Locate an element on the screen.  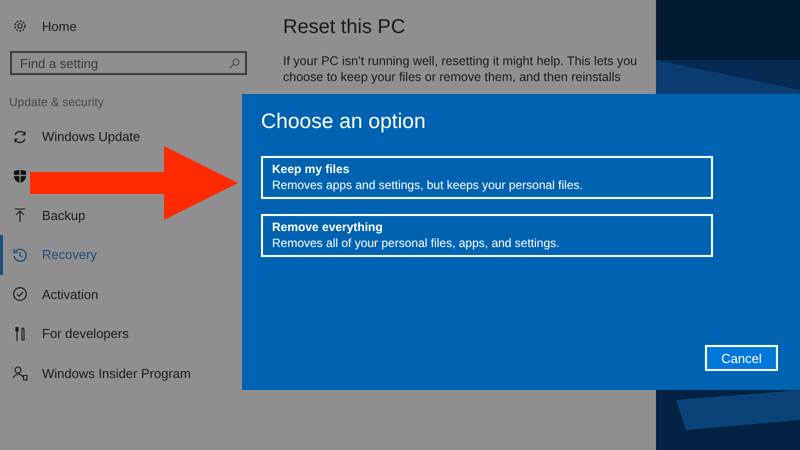
page-title: Reset this PC is located at coordinates (344, 27).